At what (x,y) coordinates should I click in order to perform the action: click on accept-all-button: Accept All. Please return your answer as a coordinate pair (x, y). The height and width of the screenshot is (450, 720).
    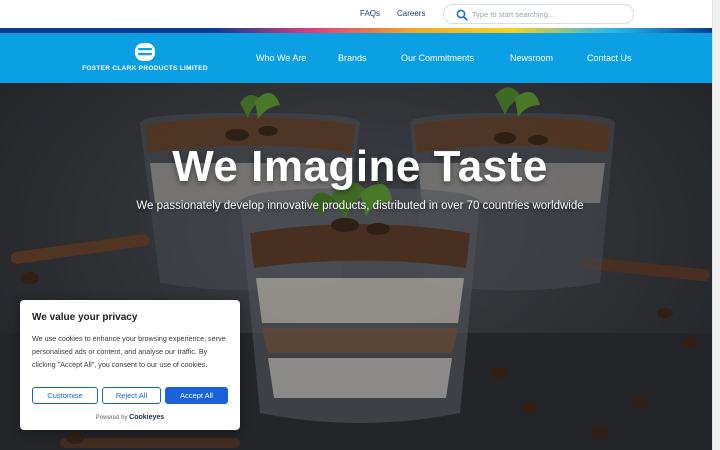
    Looking at the image, I should click on (196, 395).